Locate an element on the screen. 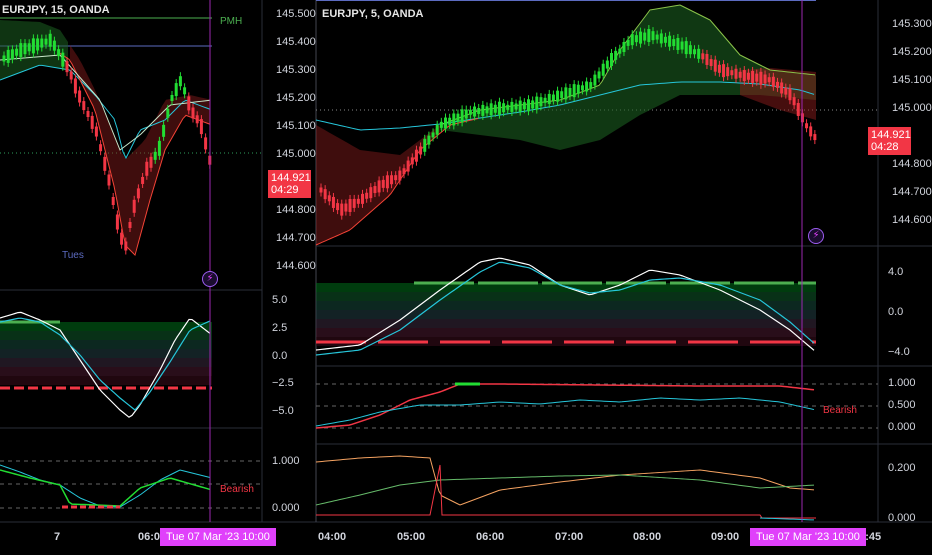  right-osc1-tick-1: 0.0 is located at coordinates (896, 312).